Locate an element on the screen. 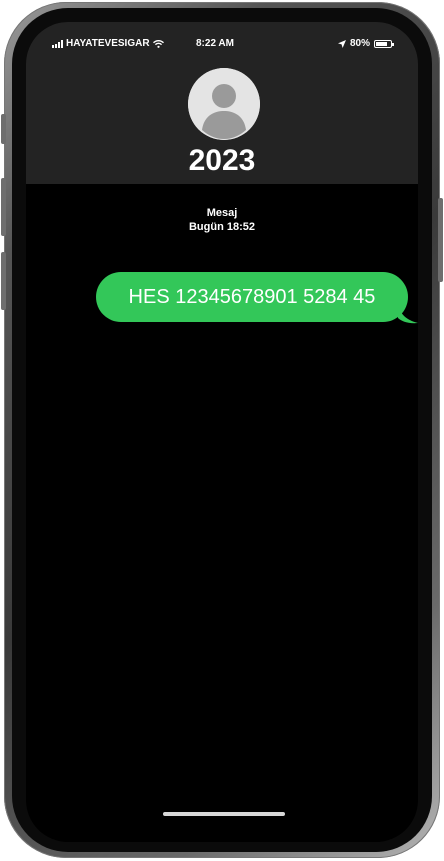  location-arrow-icon is located at coordinates (341, 43).